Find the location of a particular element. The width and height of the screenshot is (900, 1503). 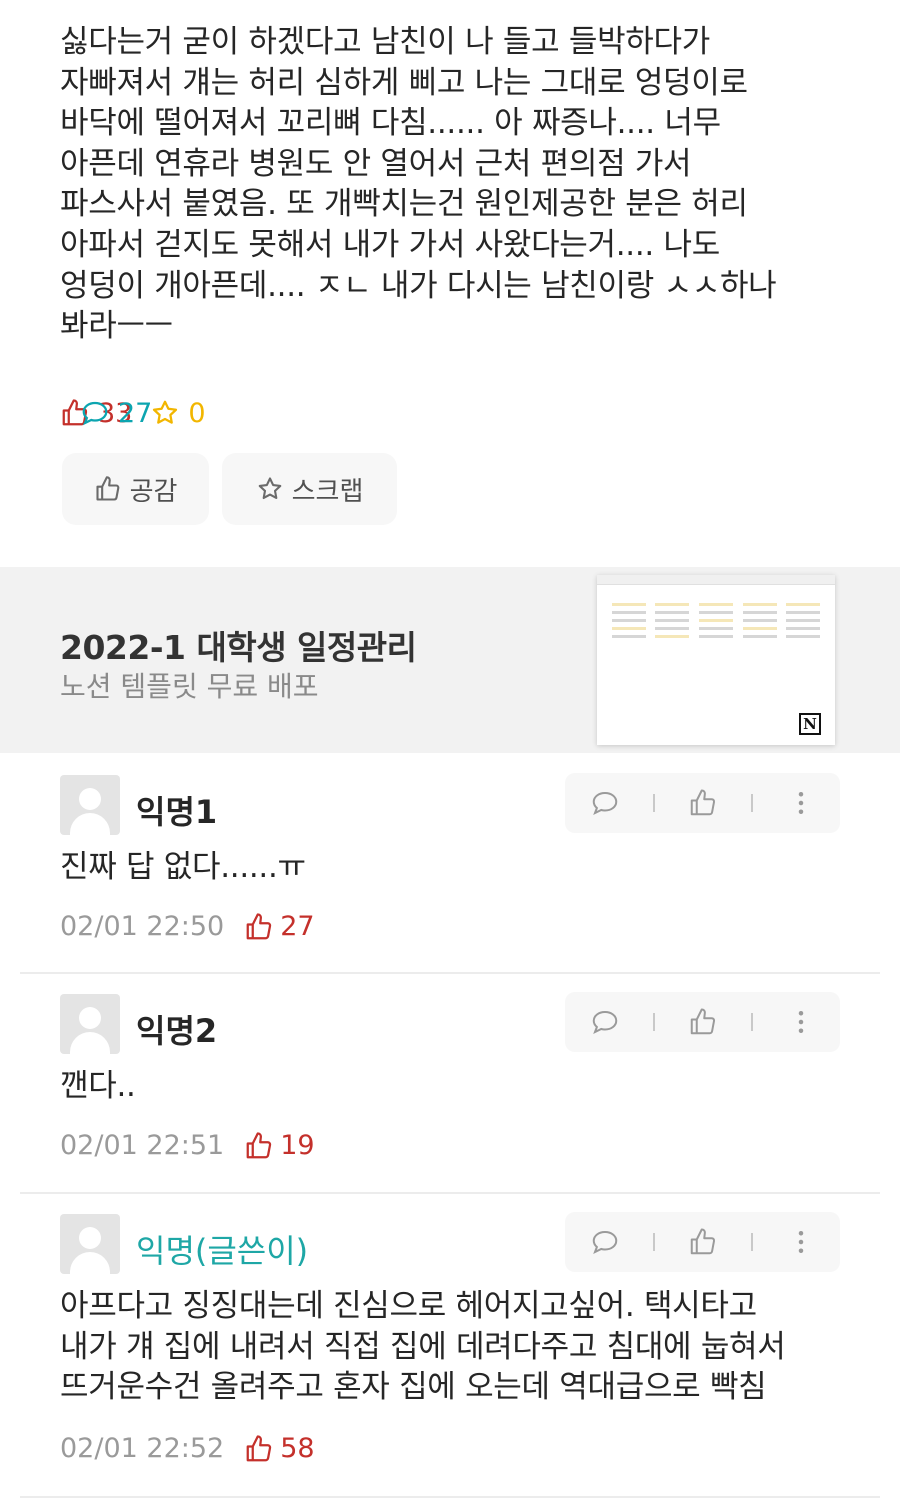

ad-subtitle: 노션 템플릿 무료 배포 is located at coordinates (189, 686).